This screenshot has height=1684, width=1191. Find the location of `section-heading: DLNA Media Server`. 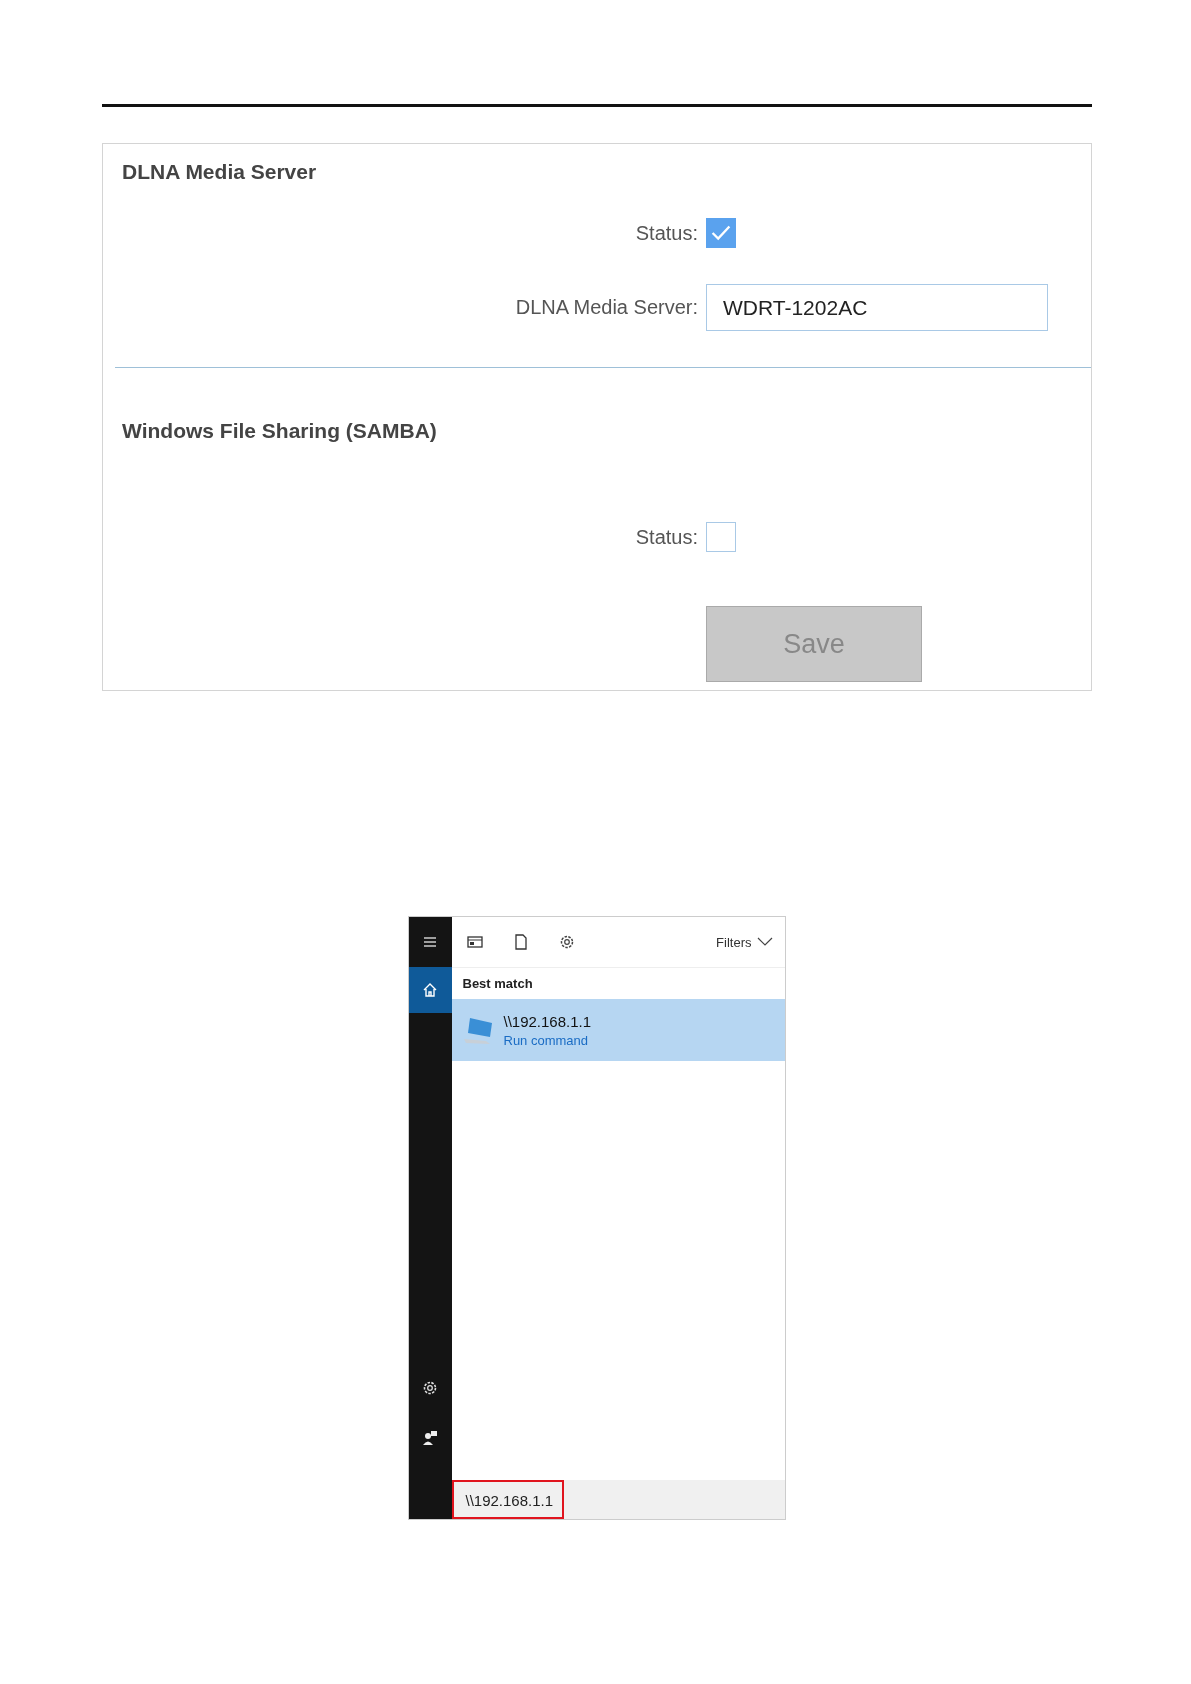

section-heading: DLNA Media Server is located at coordinates (219, 171).